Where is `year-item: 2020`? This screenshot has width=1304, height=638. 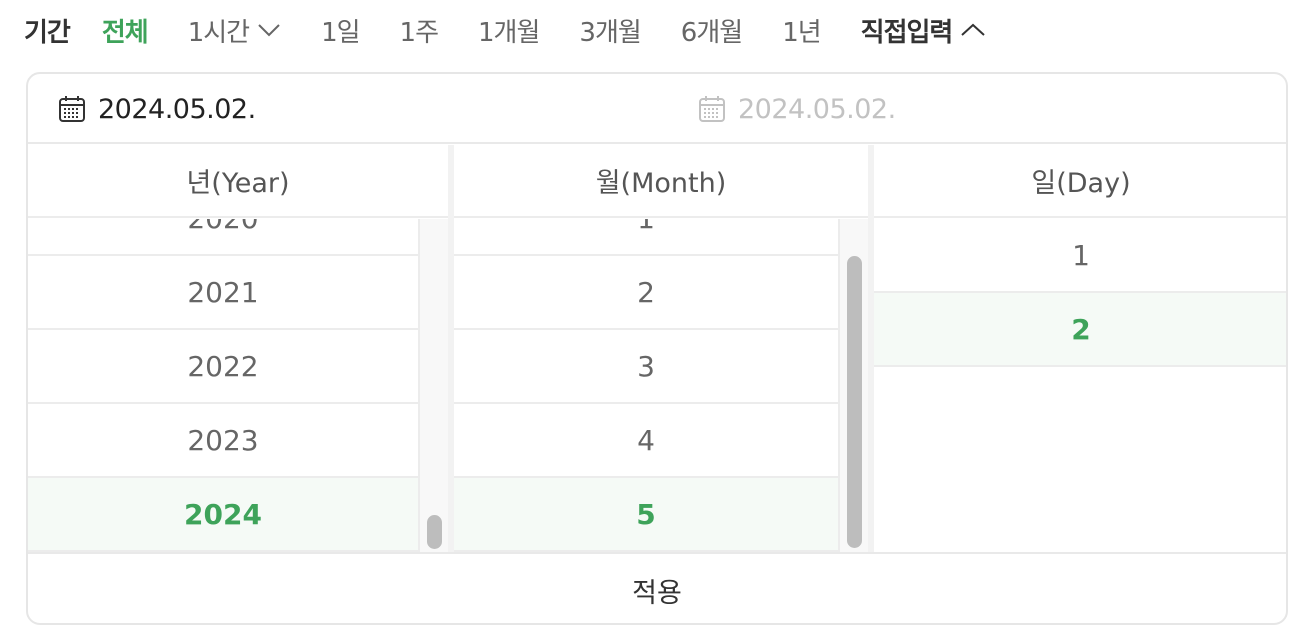 year-item: 2020 is located at coordinates (223, 237).